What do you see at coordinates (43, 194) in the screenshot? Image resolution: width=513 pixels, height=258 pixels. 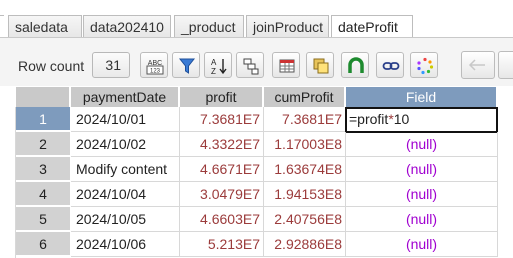 I see `row-number: 4` at bounding box center [43, 194].